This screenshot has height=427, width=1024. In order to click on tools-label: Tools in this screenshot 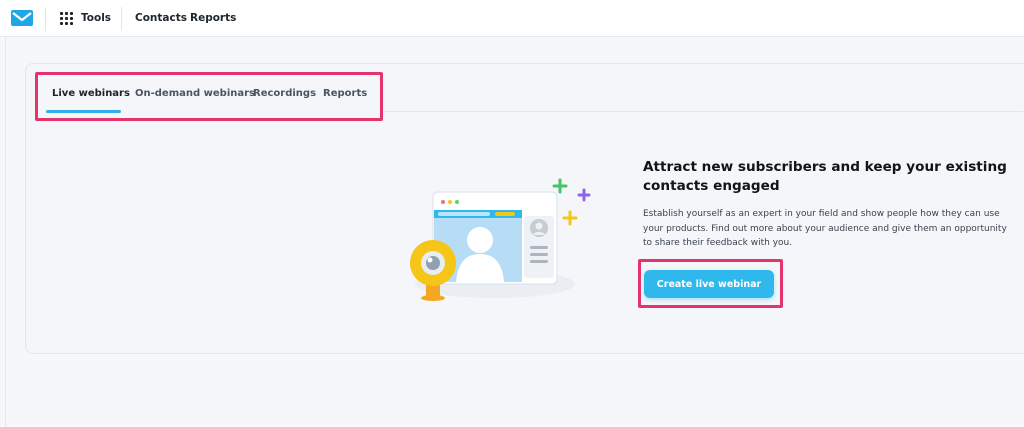, I will do `click(96, 18)`.